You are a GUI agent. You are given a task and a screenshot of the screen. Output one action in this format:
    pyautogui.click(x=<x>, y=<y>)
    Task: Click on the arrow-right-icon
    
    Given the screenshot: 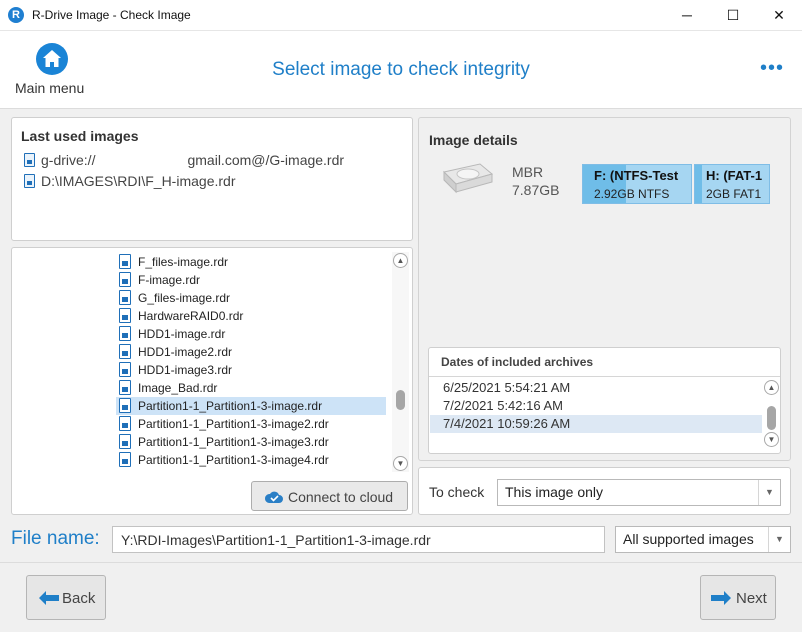 What is the action you would take?
    pyautogui.click(x=721, y=598)
    